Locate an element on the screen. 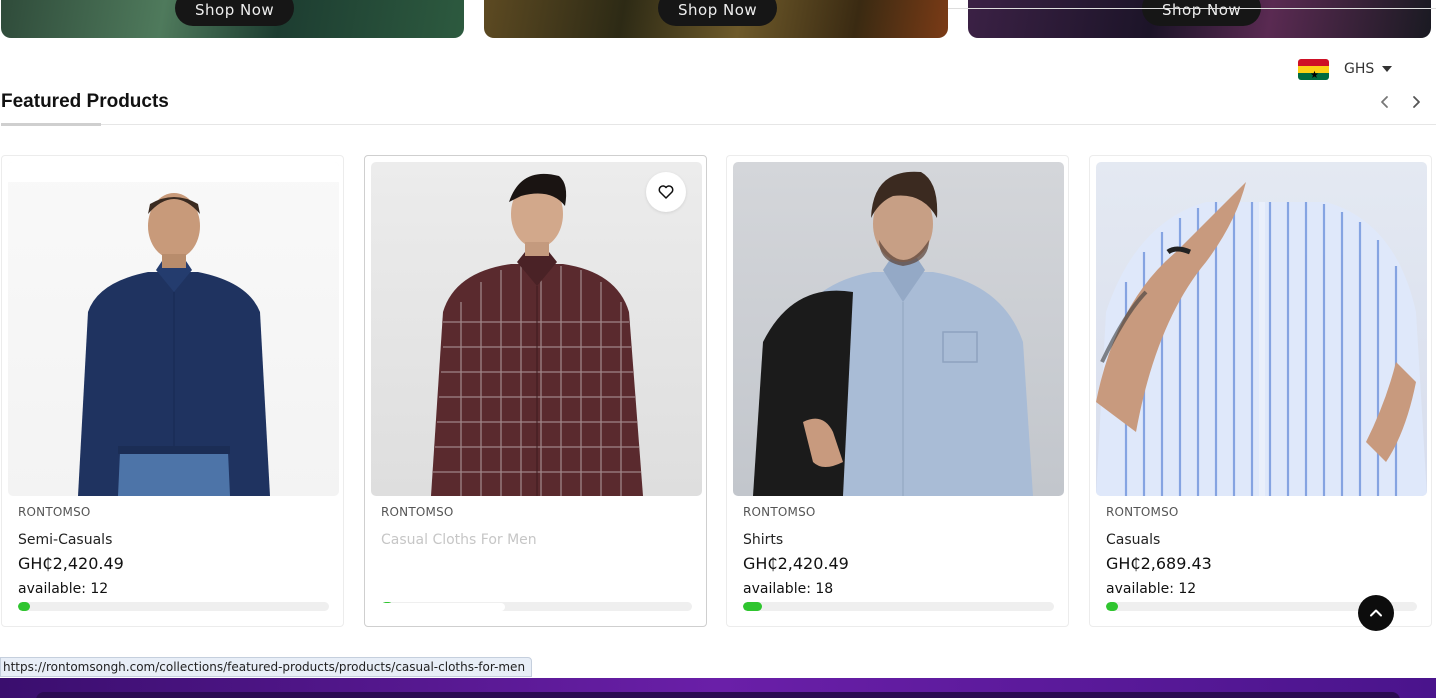 The image size is (1436, 698). currency-selector: ★ GHS is located at coordinates (1345, 69).